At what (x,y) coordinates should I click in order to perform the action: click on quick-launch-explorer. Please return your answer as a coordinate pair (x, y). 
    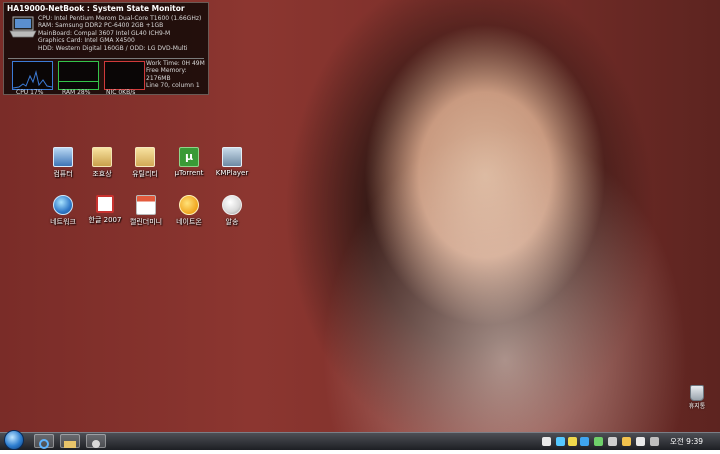
    Looking at the image, I should click on (70, 441).